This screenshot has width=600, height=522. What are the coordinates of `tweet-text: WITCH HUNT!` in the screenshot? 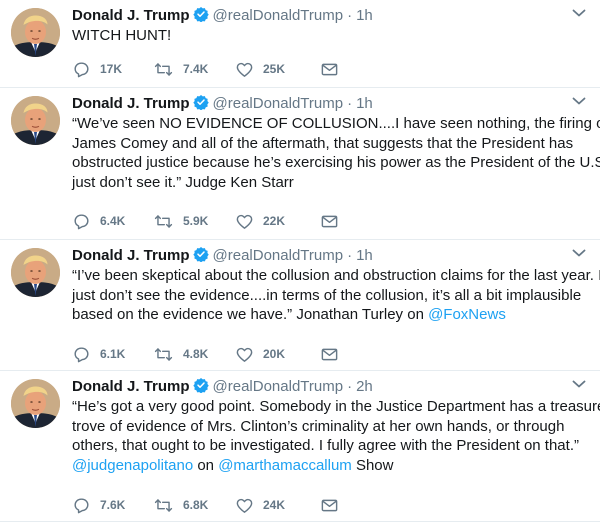 It's located at (329, 36).